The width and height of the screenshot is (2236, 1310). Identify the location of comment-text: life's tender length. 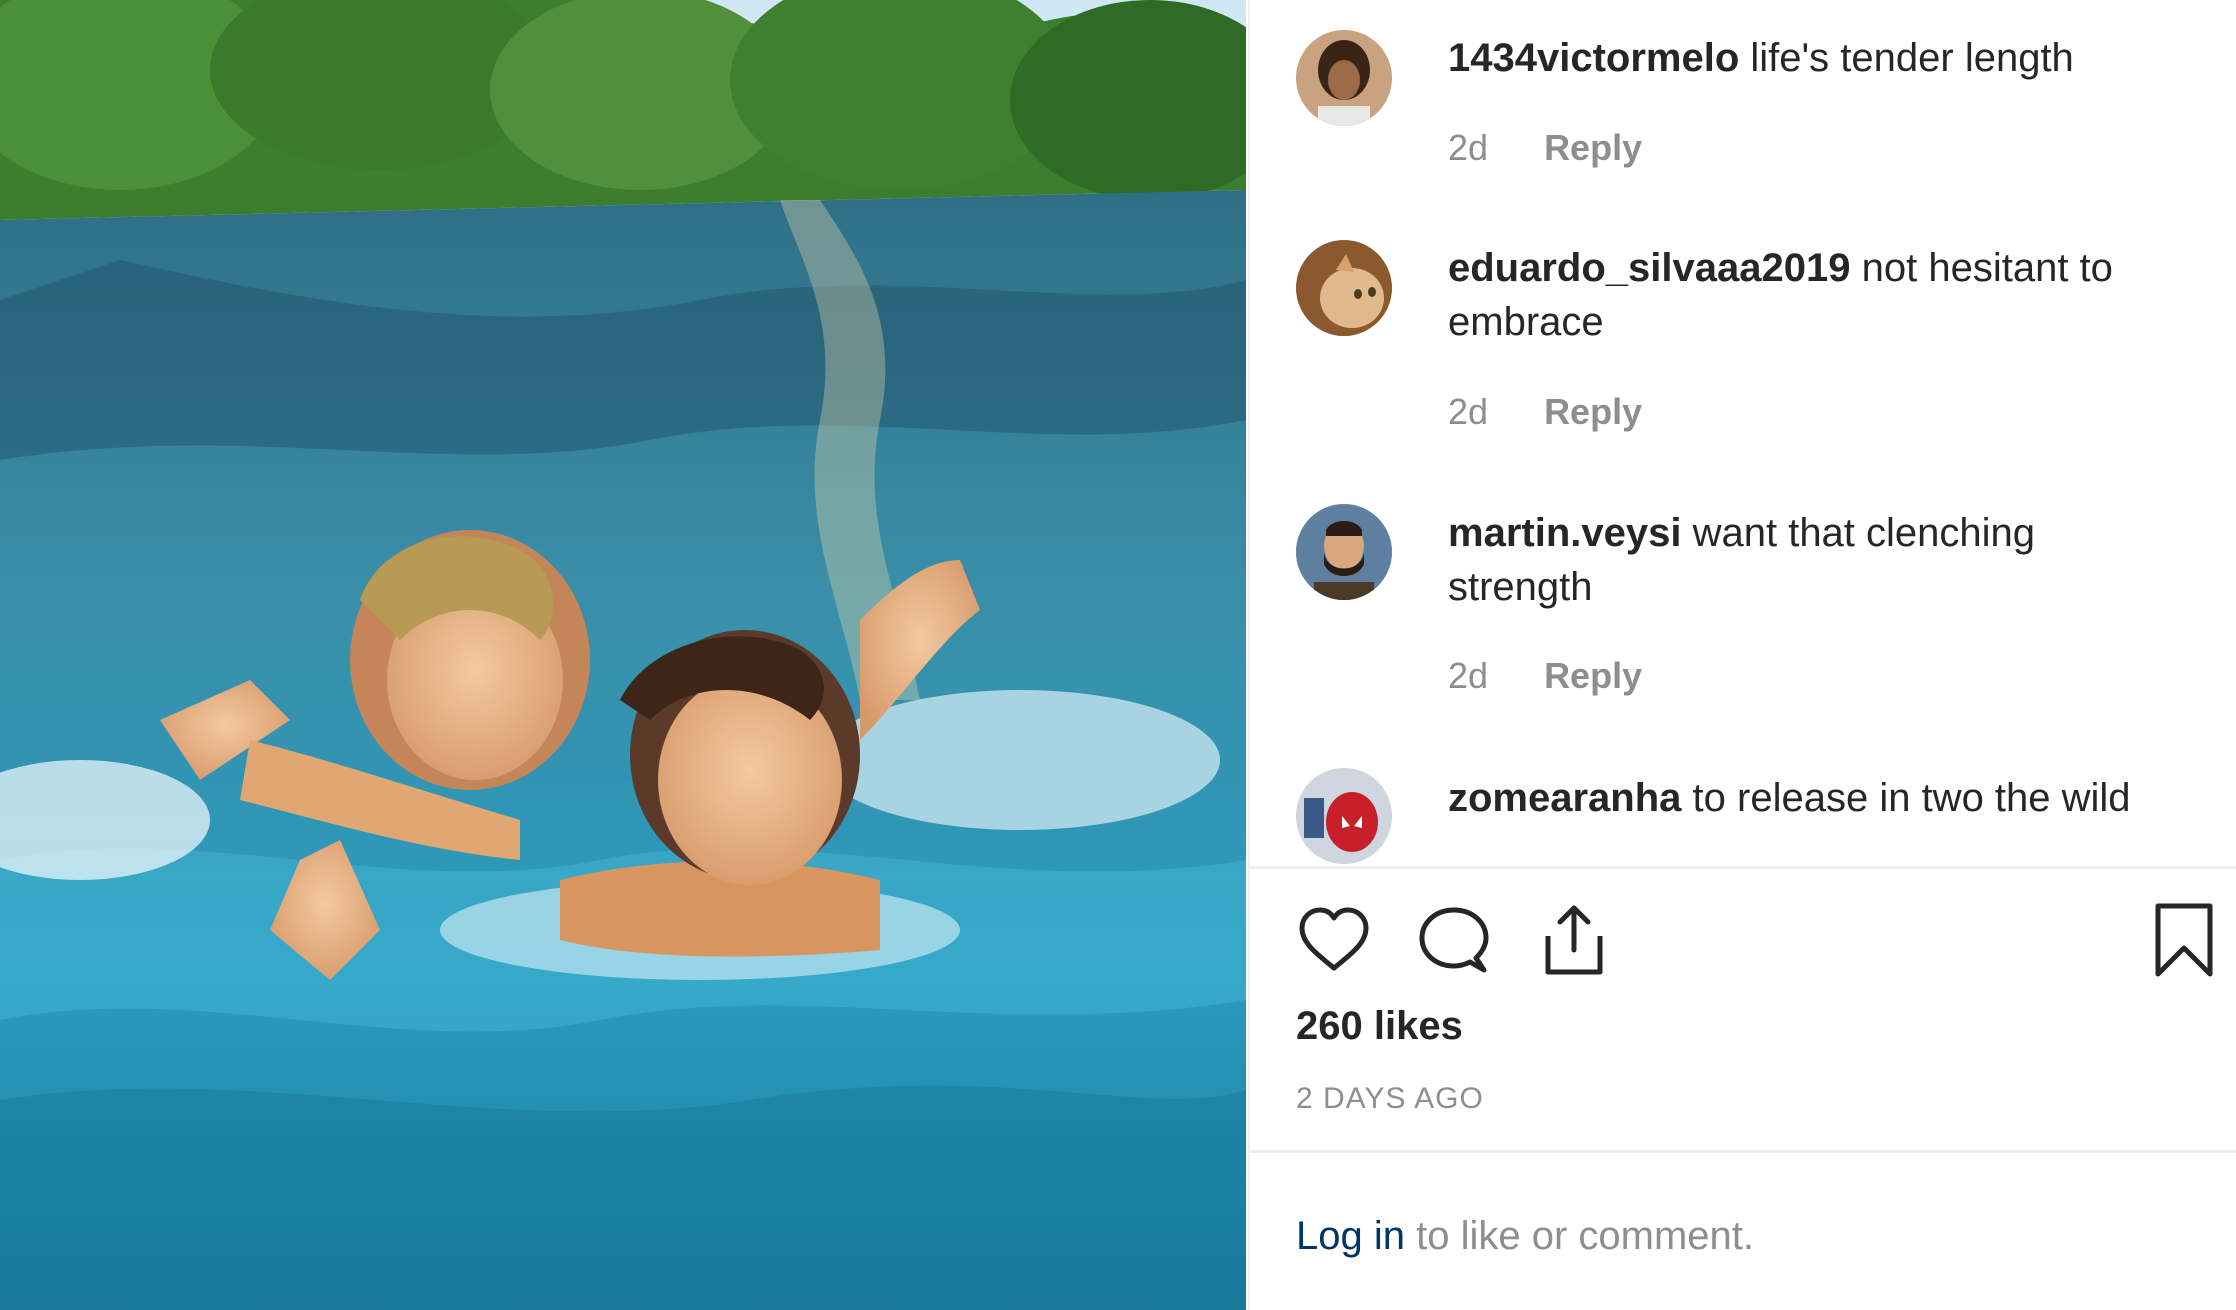
(1912, 58).